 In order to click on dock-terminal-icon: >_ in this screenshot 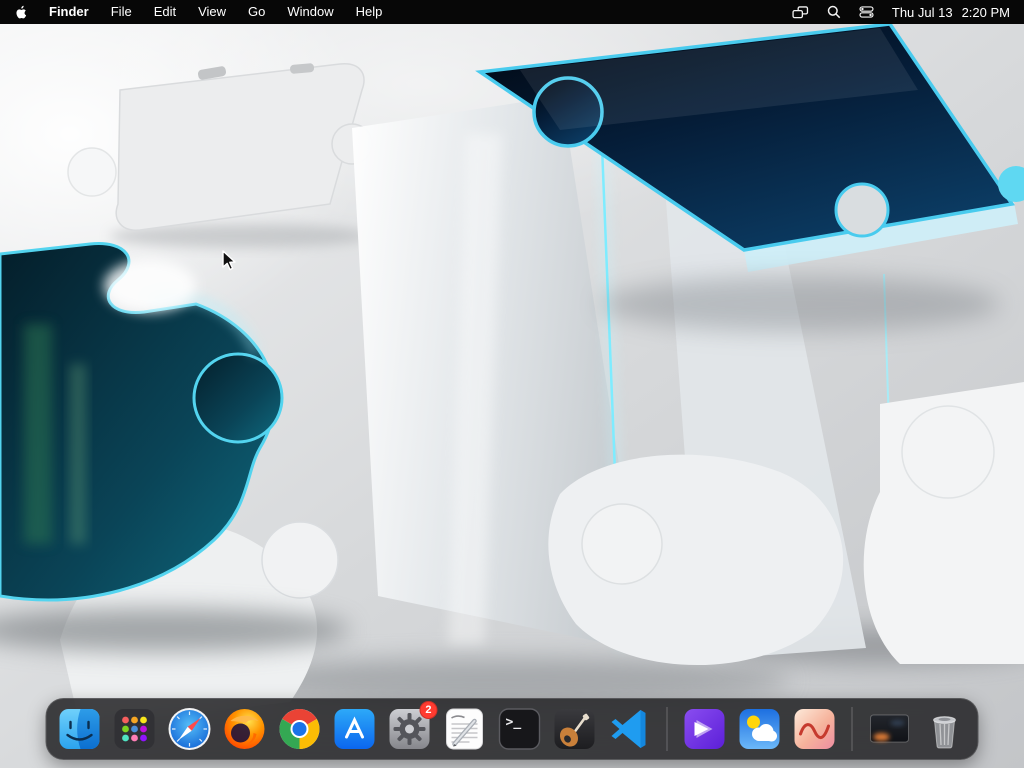, I will do `click(520, 729)`.